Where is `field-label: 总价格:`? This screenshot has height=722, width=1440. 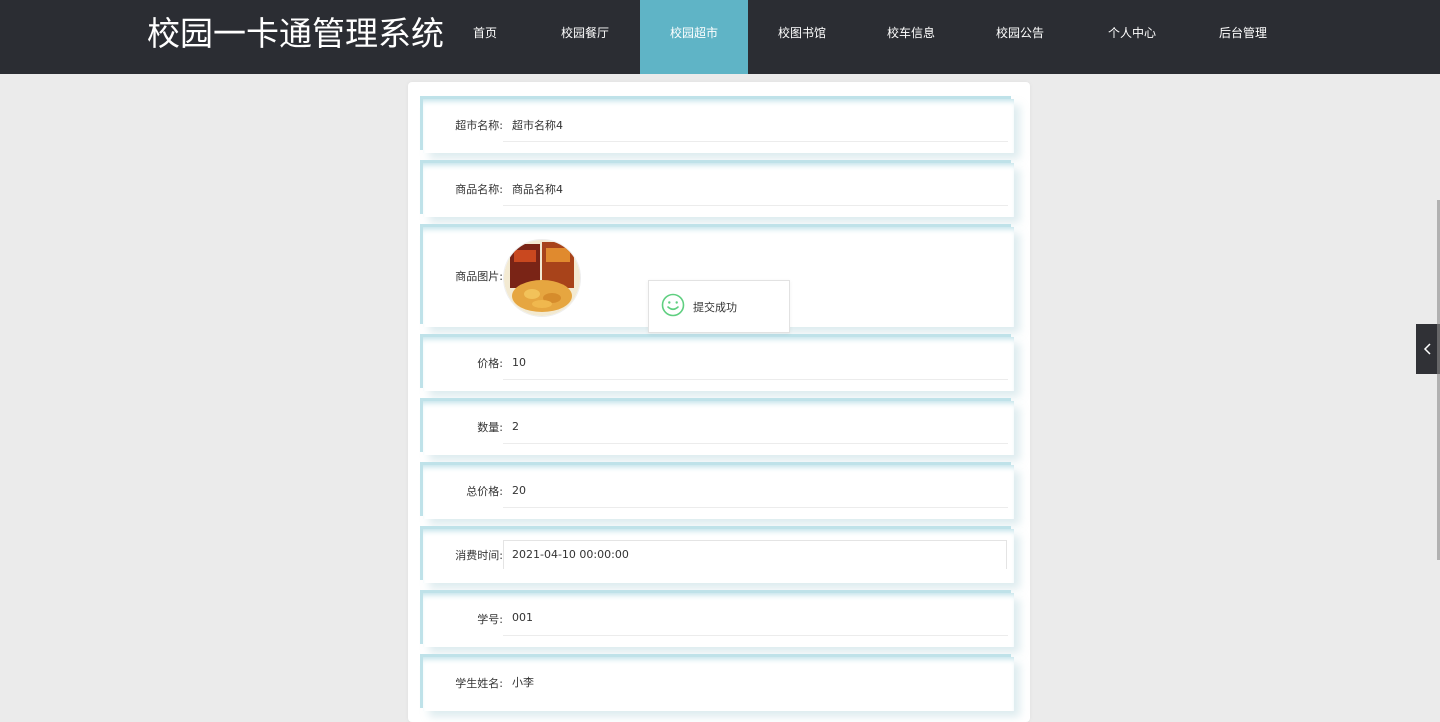
field-label: 总价格: is located at coordinates (484, 491).